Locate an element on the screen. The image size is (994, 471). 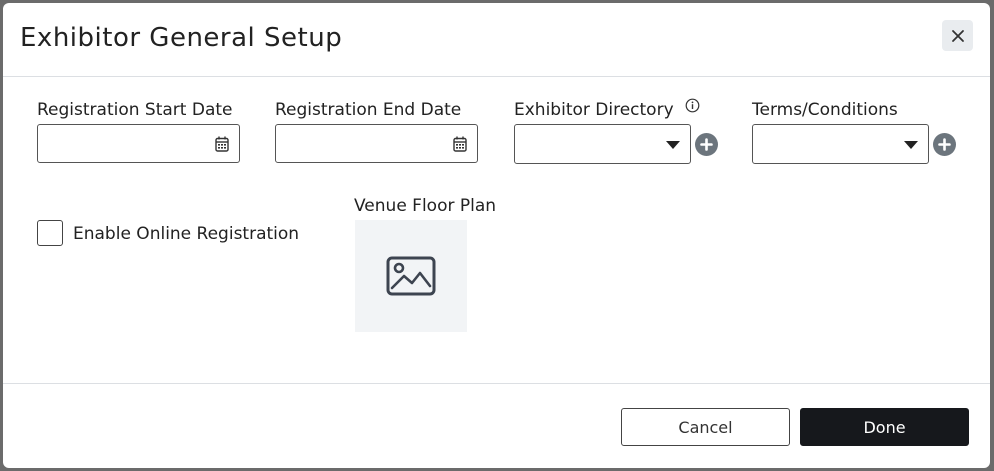
venue-floor-plan-label: Venue Floor Plan is located at coordinates (425, 206).